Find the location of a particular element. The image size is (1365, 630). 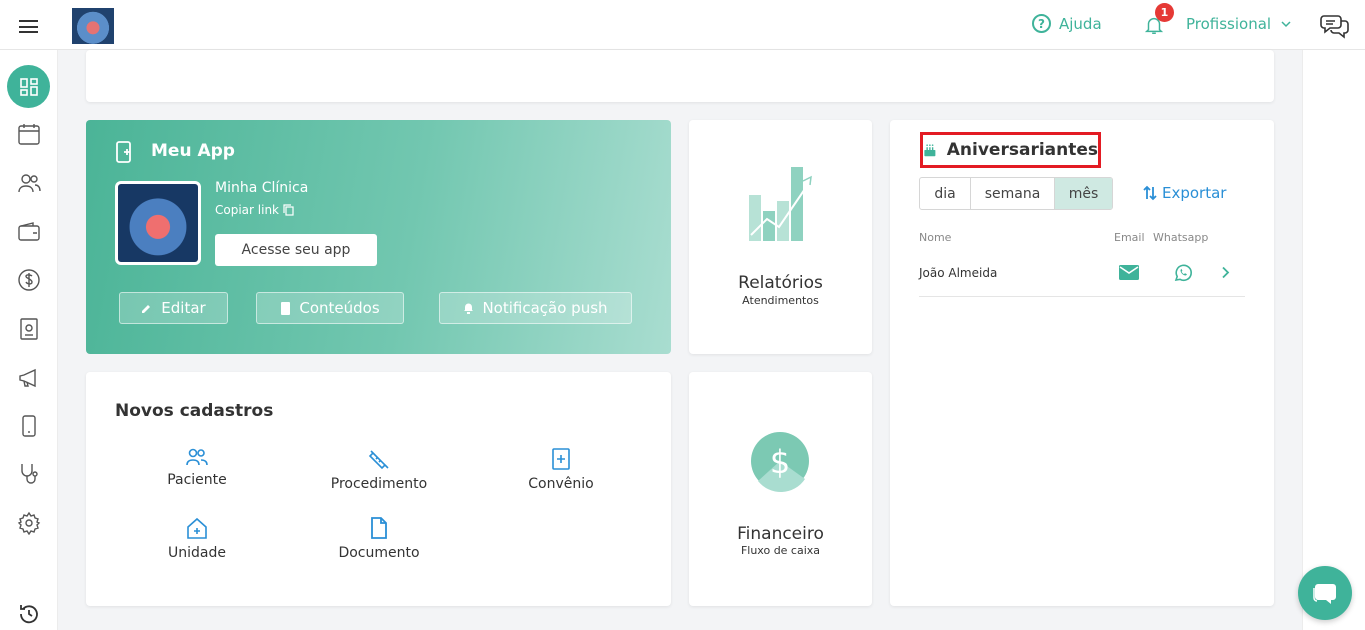

chart-growth-icon is located at coordinates (780, 204).